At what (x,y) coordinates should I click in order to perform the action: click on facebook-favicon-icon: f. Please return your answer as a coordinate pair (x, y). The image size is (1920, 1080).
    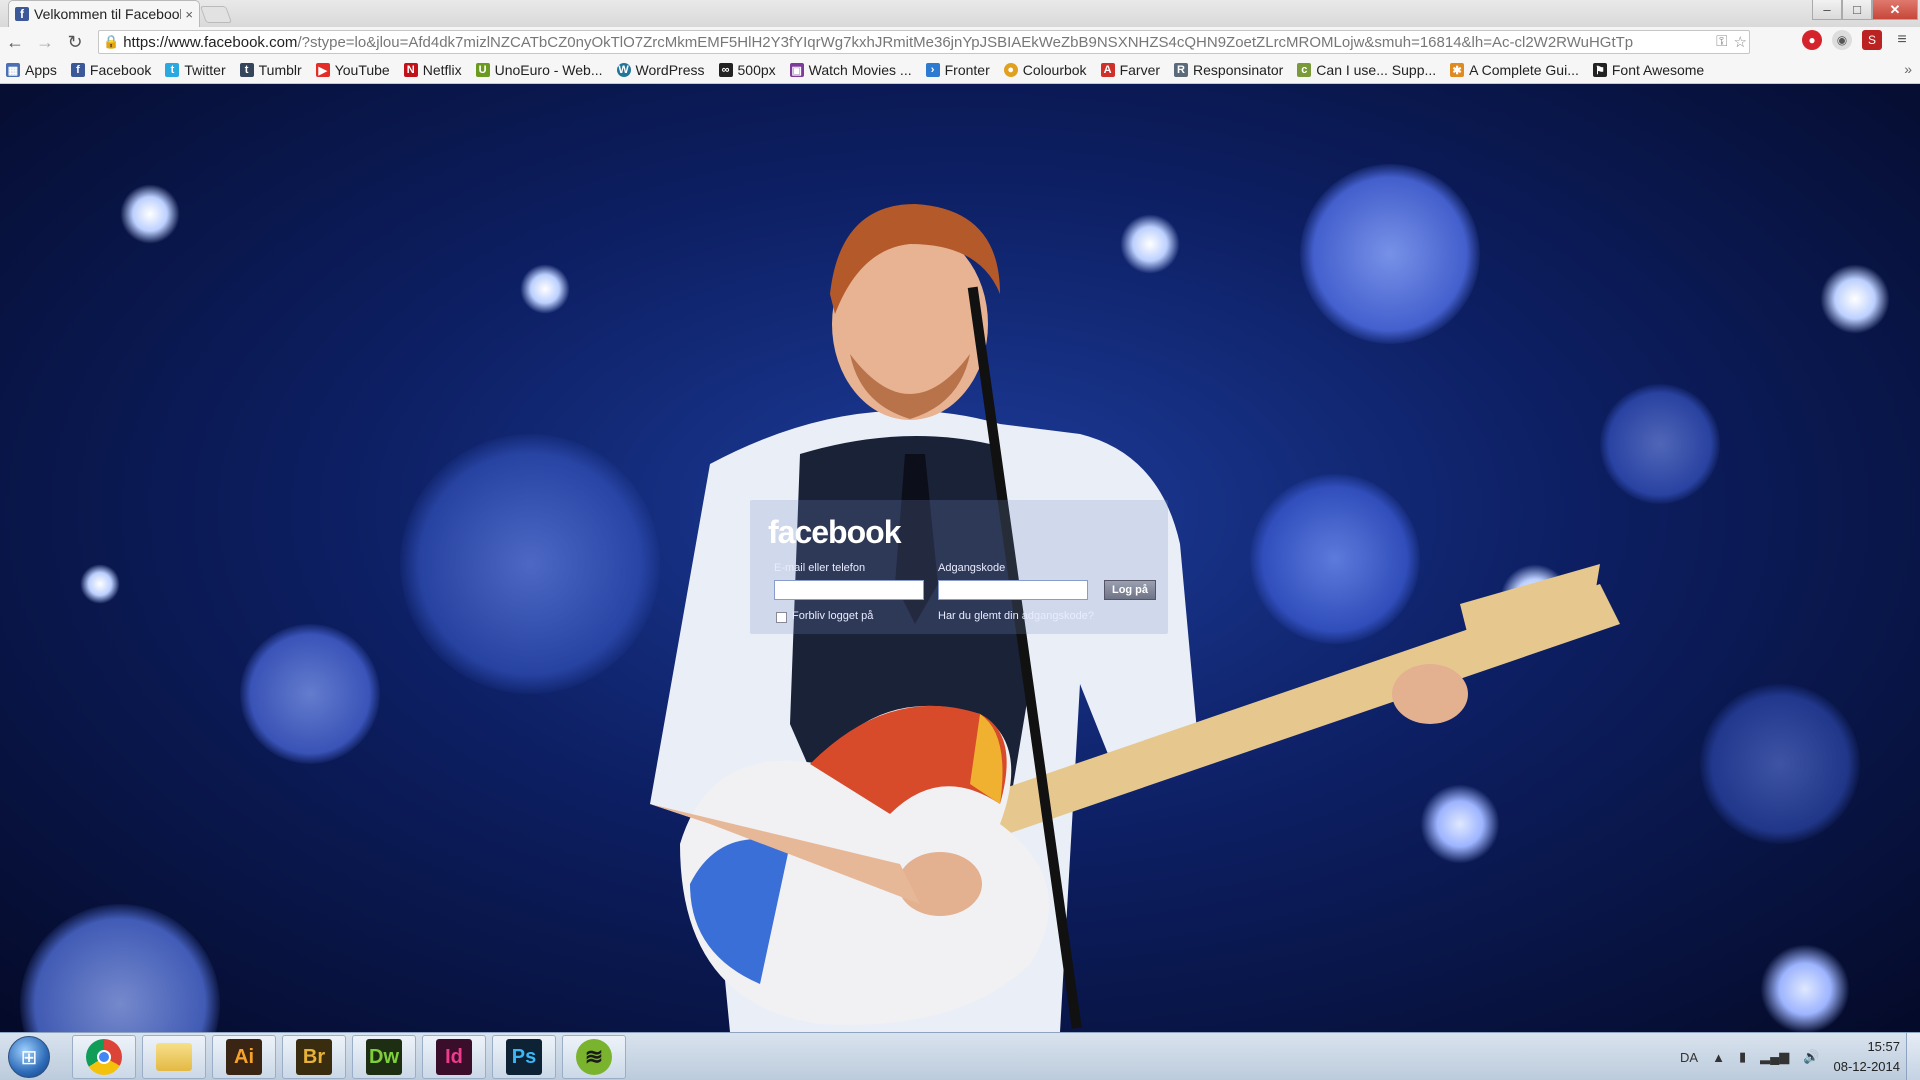
    Looking at the image, I should click on (22, 14).